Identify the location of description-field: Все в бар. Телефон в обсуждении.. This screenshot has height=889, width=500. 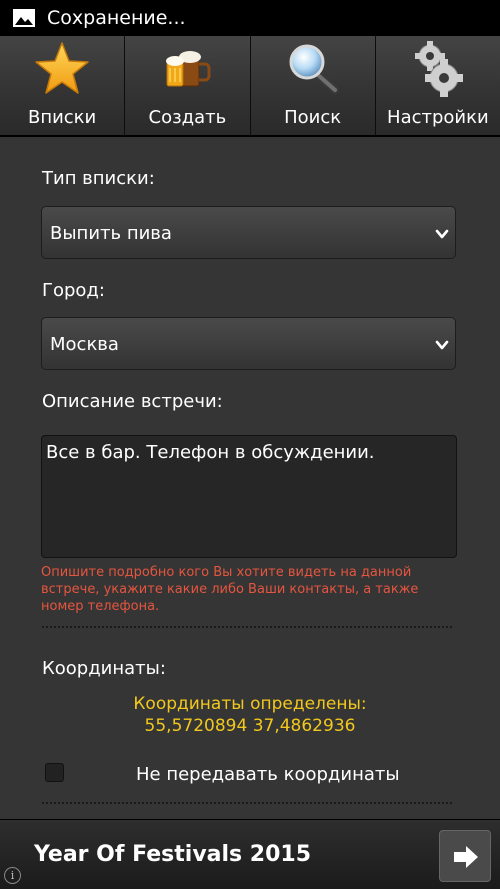
(249, 496).